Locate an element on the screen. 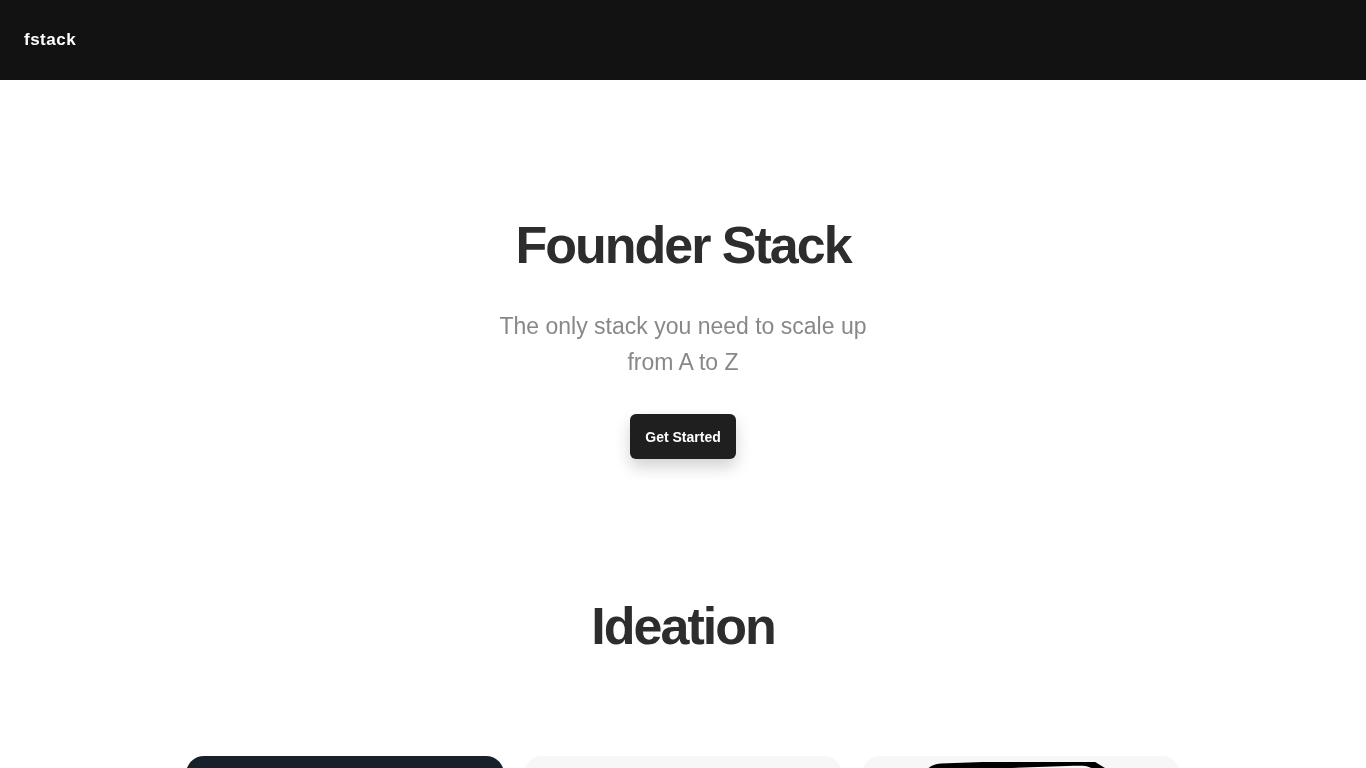 This screenshot has height=768, width=1366. brand-logo: fstack is located at coordinates (50, 40).